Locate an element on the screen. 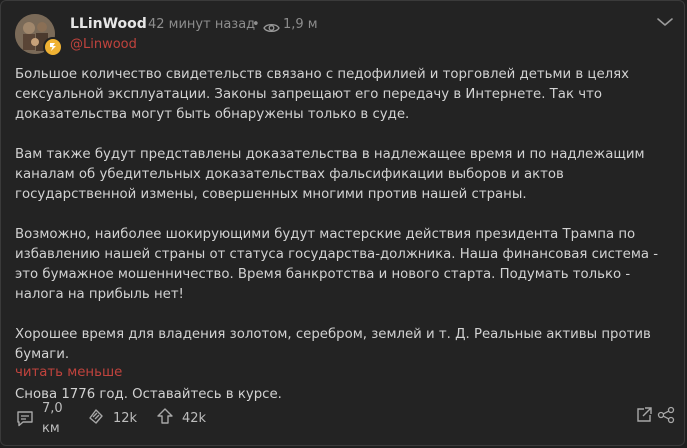 Image resolution: width=687 pixels, height=448 pixels. comment-icon is located at coordinates (25, 420).